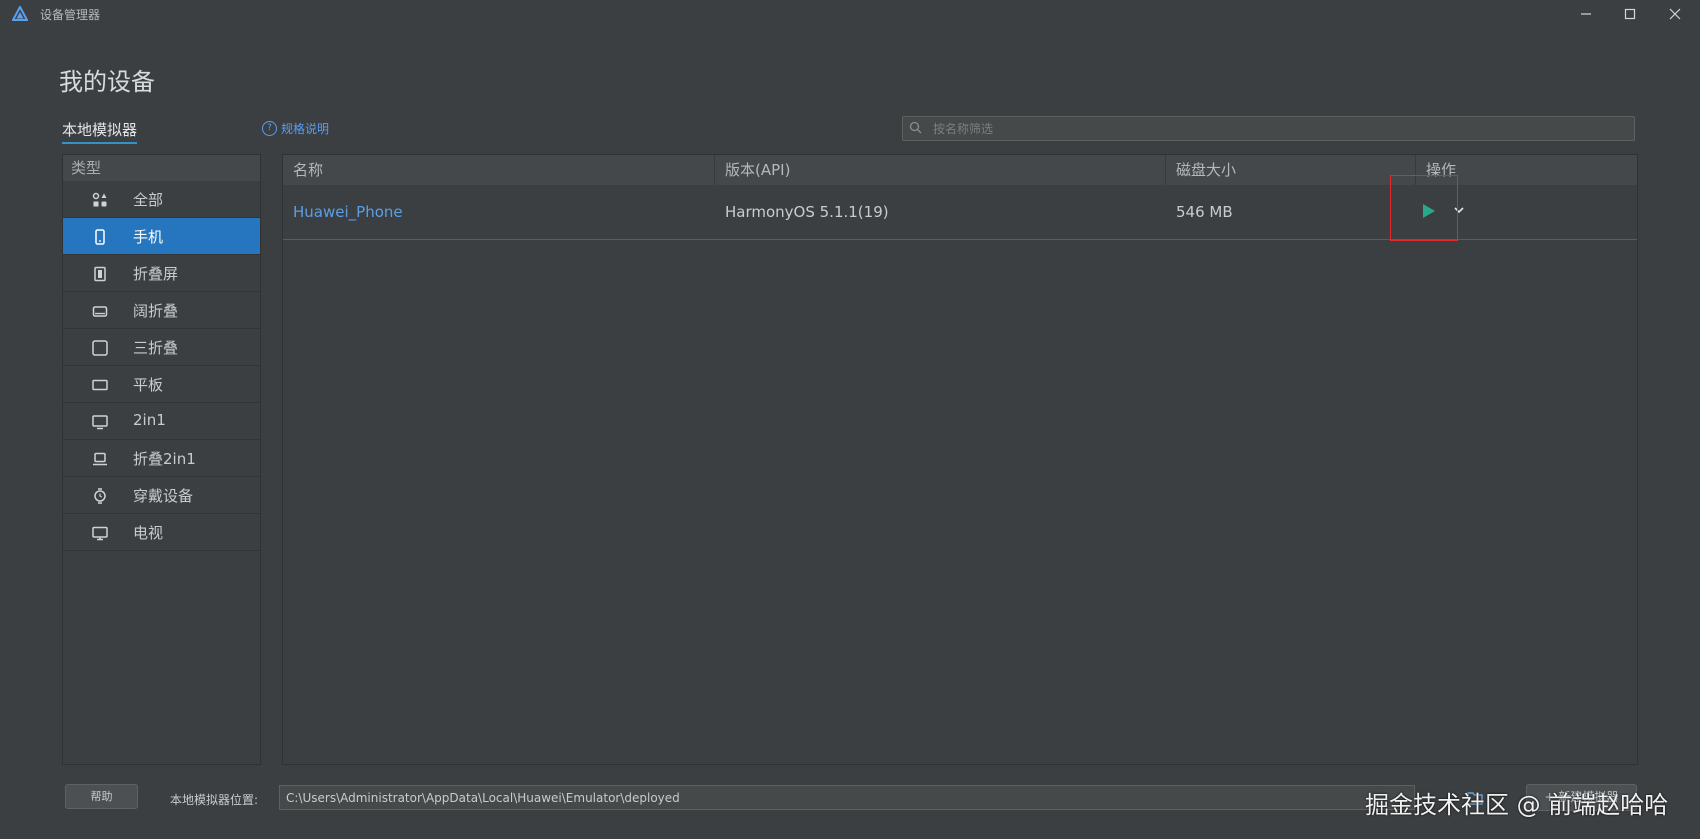 Image resolution: width=1700 pixels, height=839 pixels. What do you see at coordinates (161, 168) in the screenshot?
I see `sidebar-header: 类型` at bounding box center [161, 168].